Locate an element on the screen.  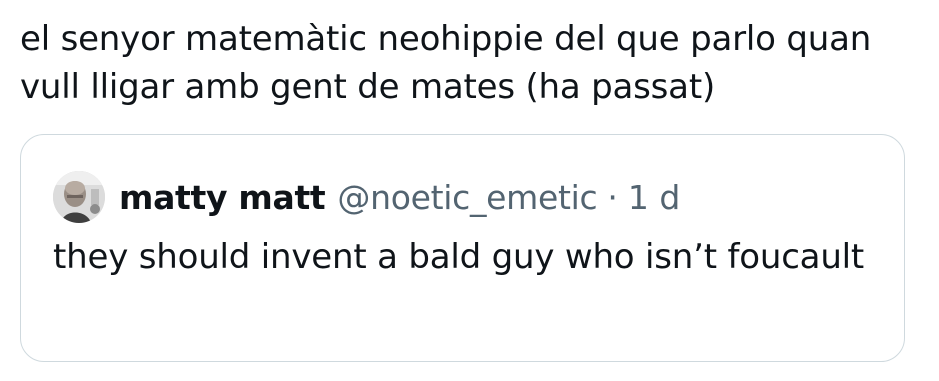
avatar is located at coordinates (79, 197).